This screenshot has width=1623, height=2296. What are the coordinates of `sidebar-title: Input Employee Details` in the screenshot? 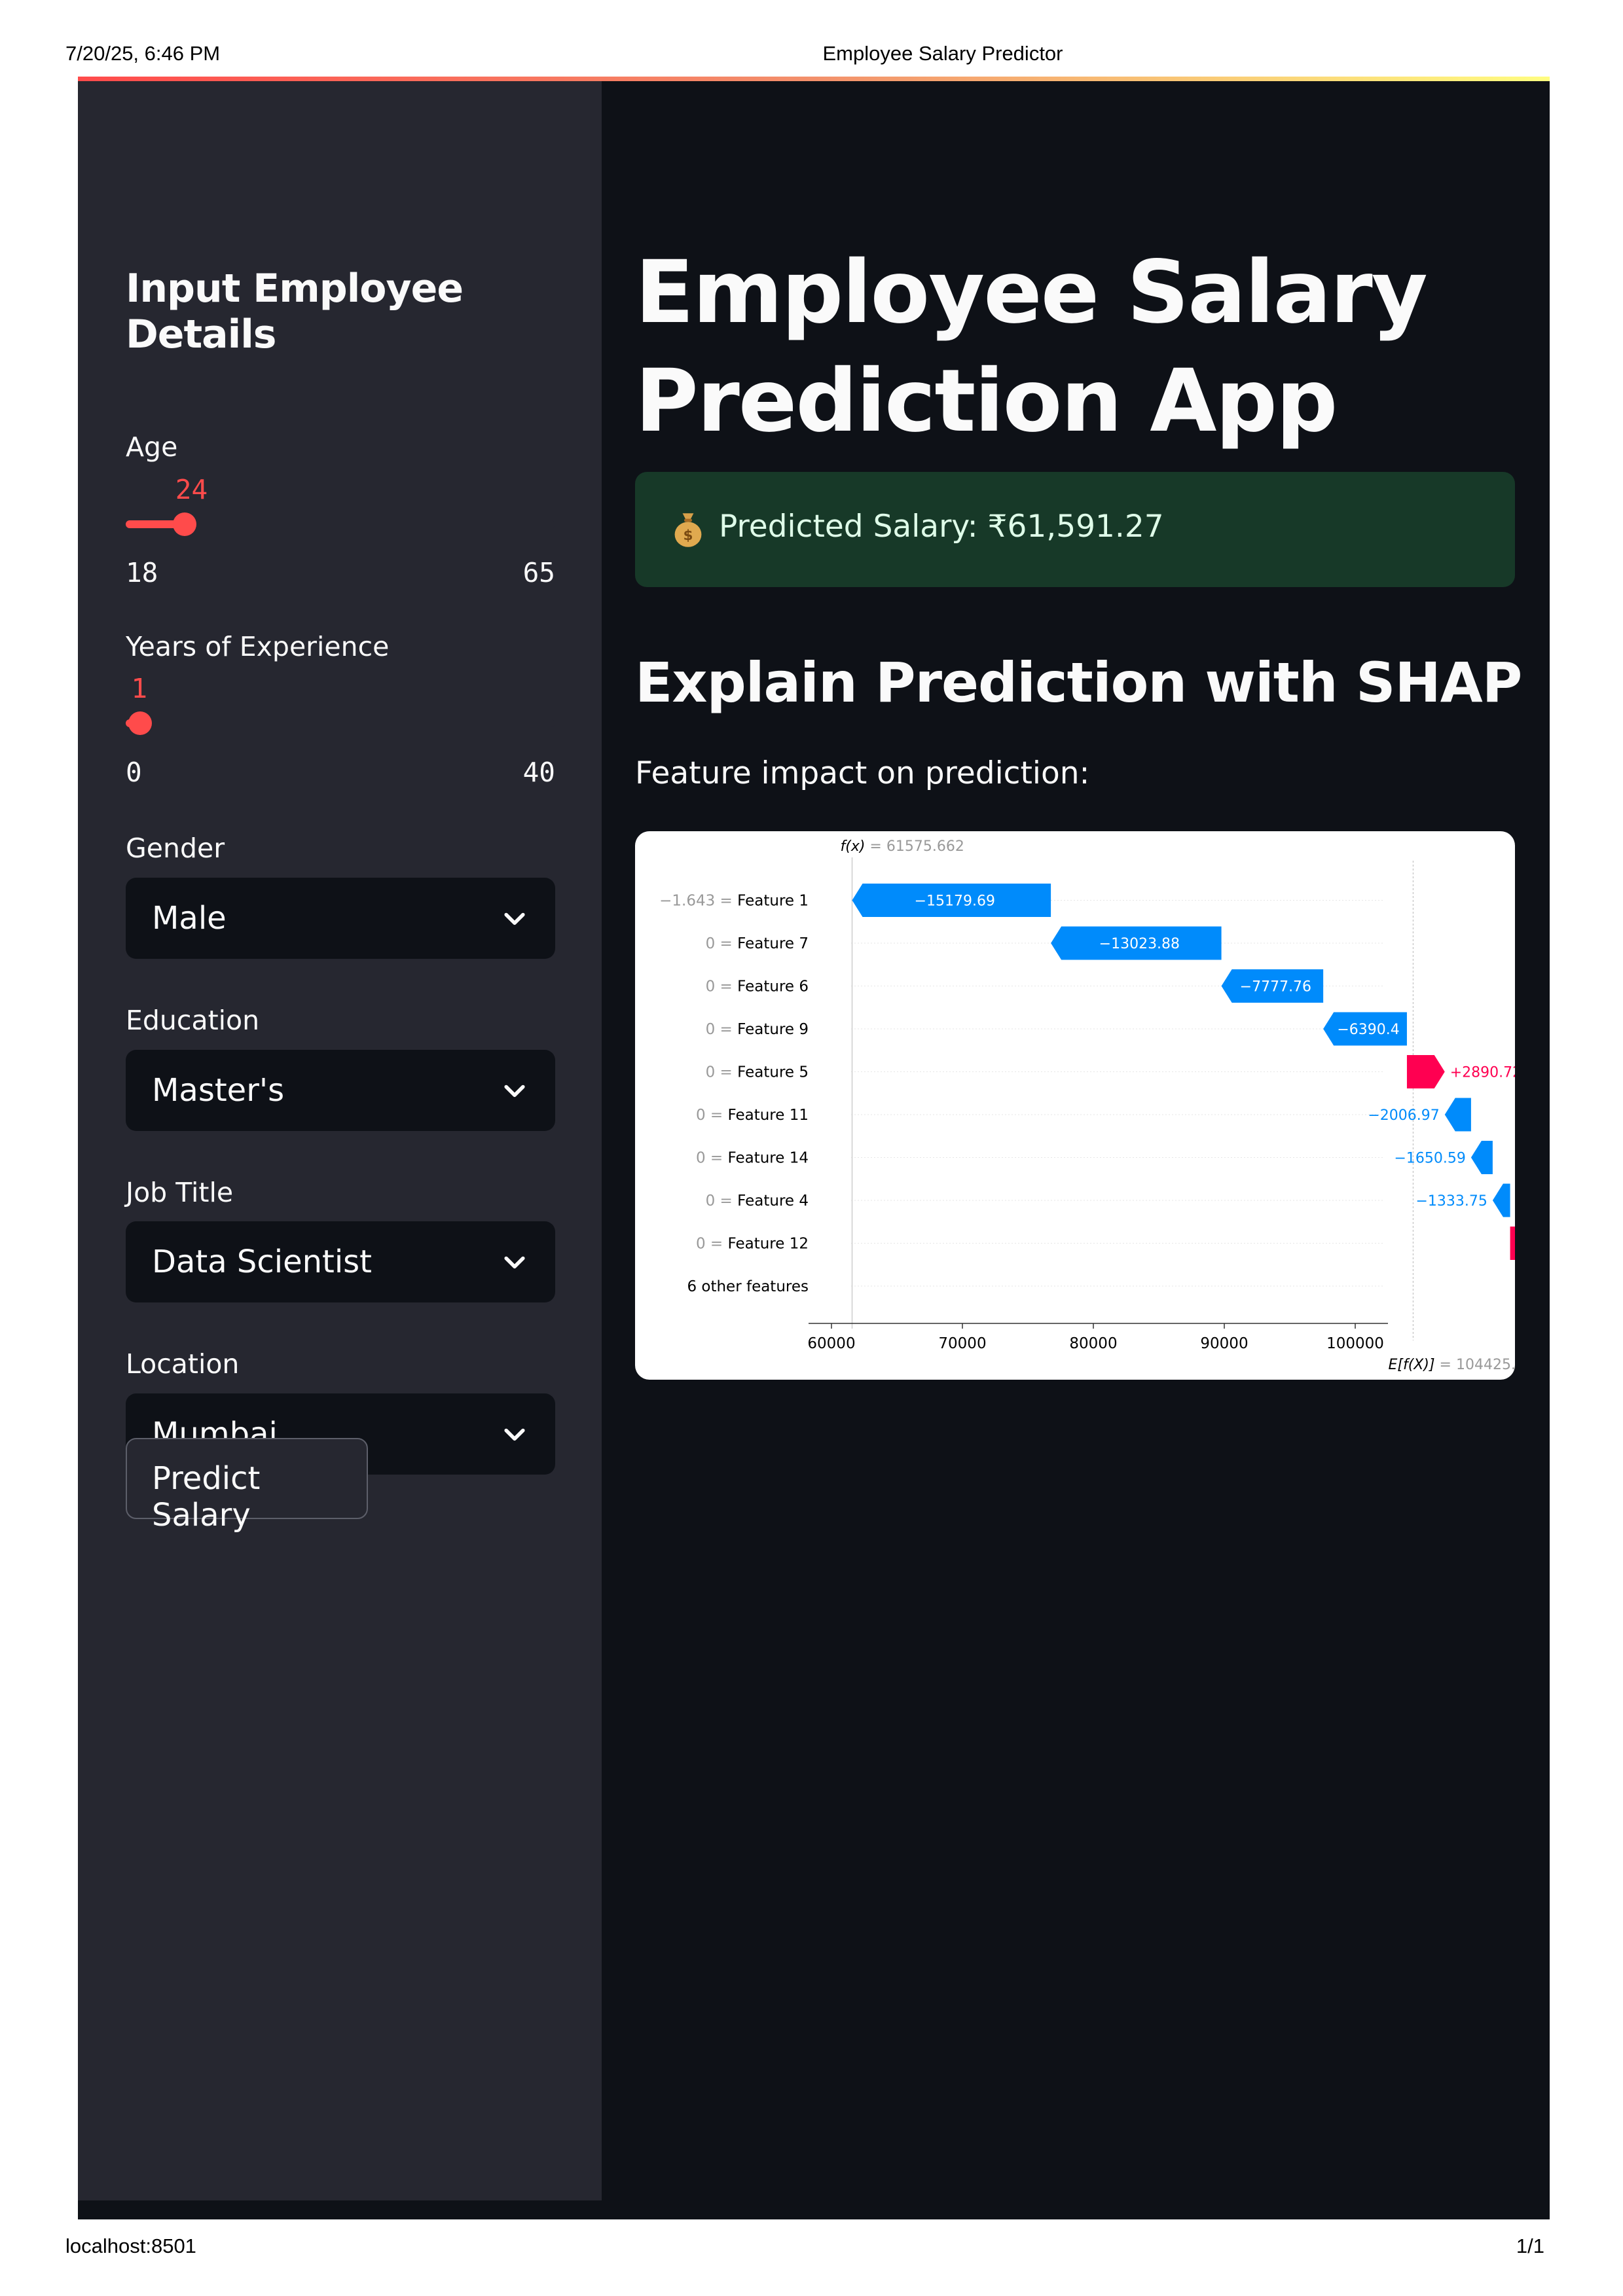 It's located at (295, 311).